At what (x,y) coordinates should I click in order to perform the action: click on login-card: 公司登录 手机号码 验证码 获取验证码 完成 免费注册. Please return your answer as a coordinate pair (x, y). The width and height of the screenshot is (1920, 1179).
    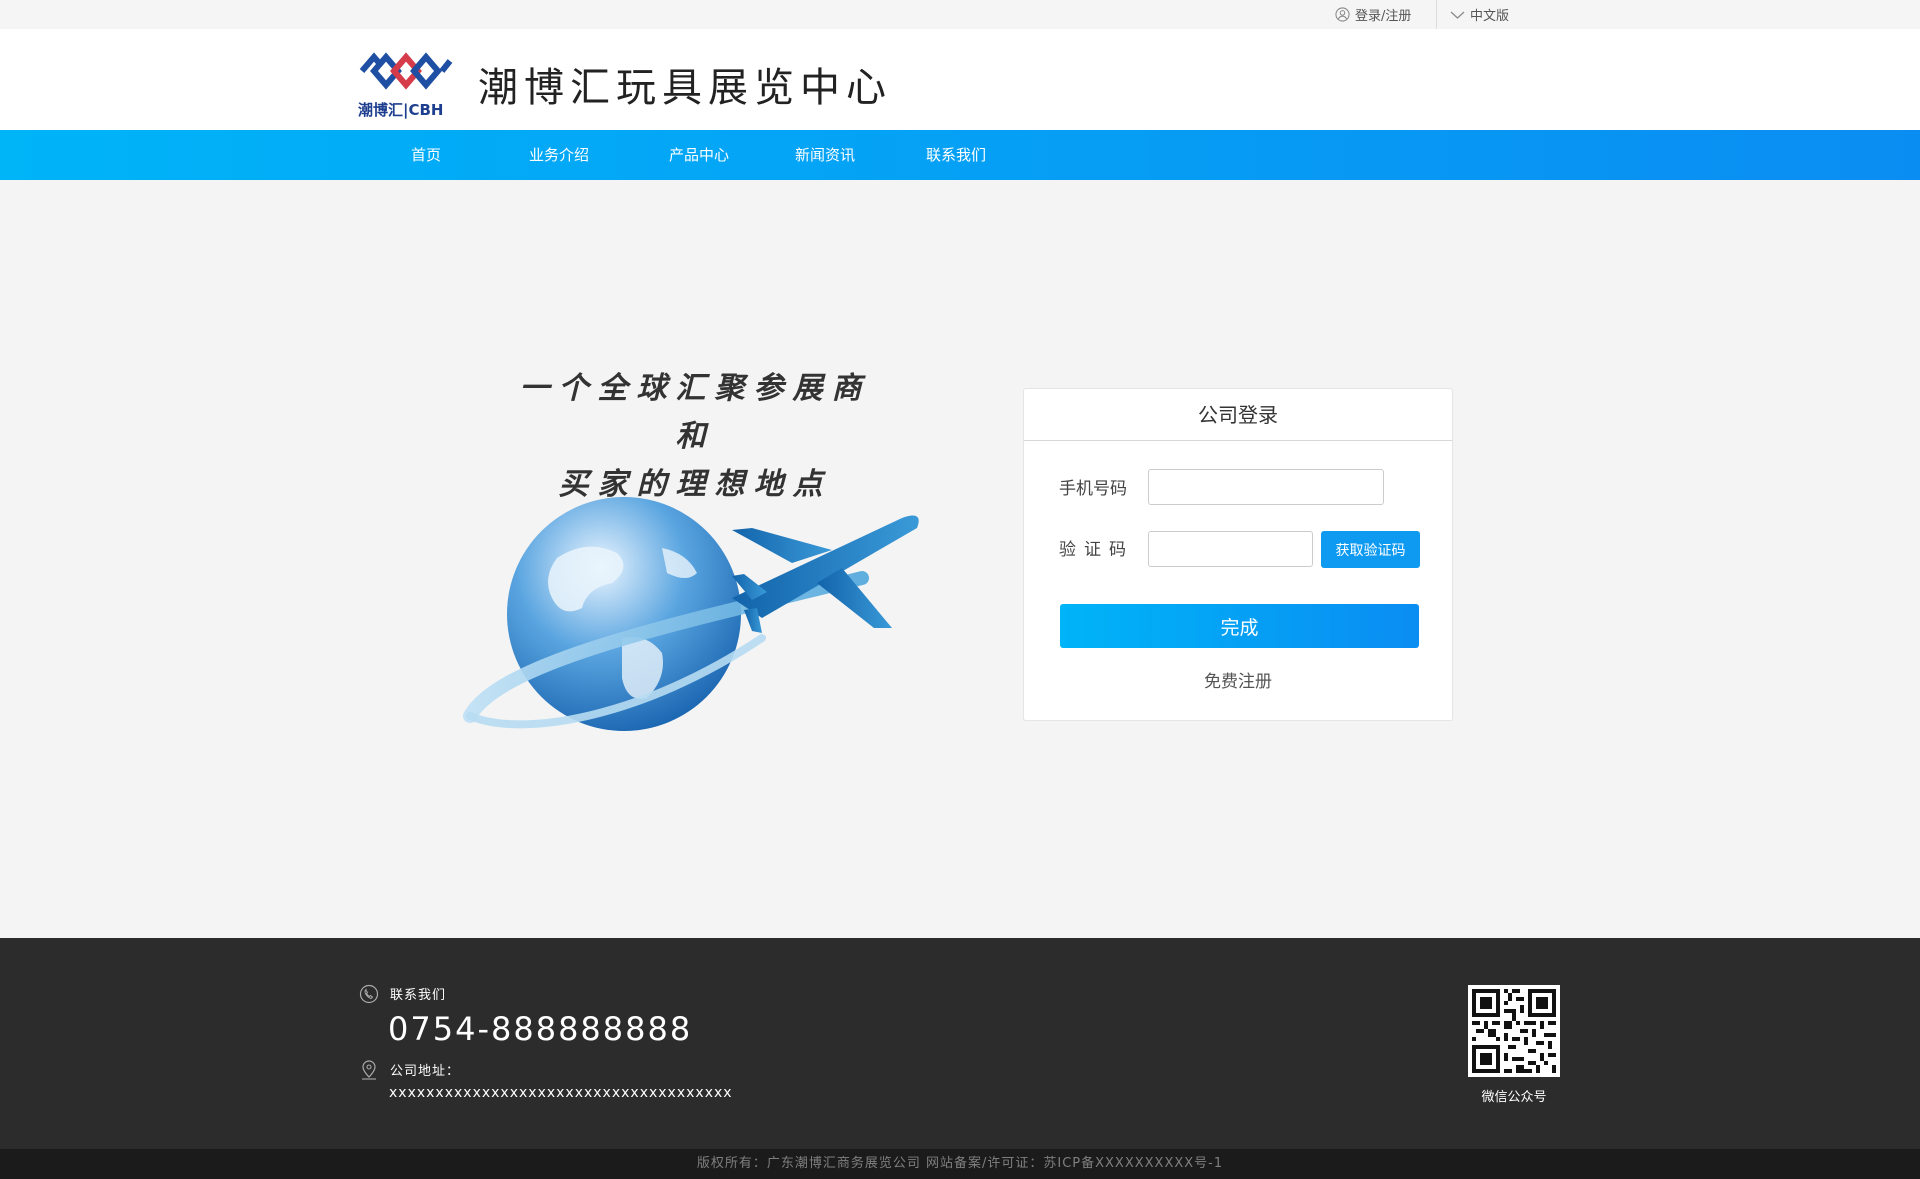
    Looking at the image, I should click on (1238, 554).